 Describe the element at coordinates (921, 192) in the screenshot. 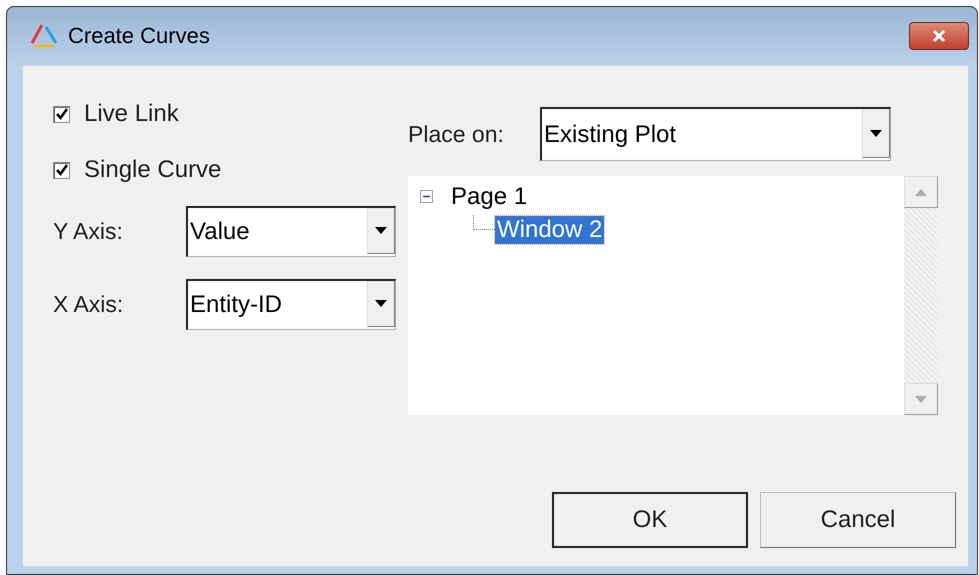

I see `scroll-up-icon` at that location.